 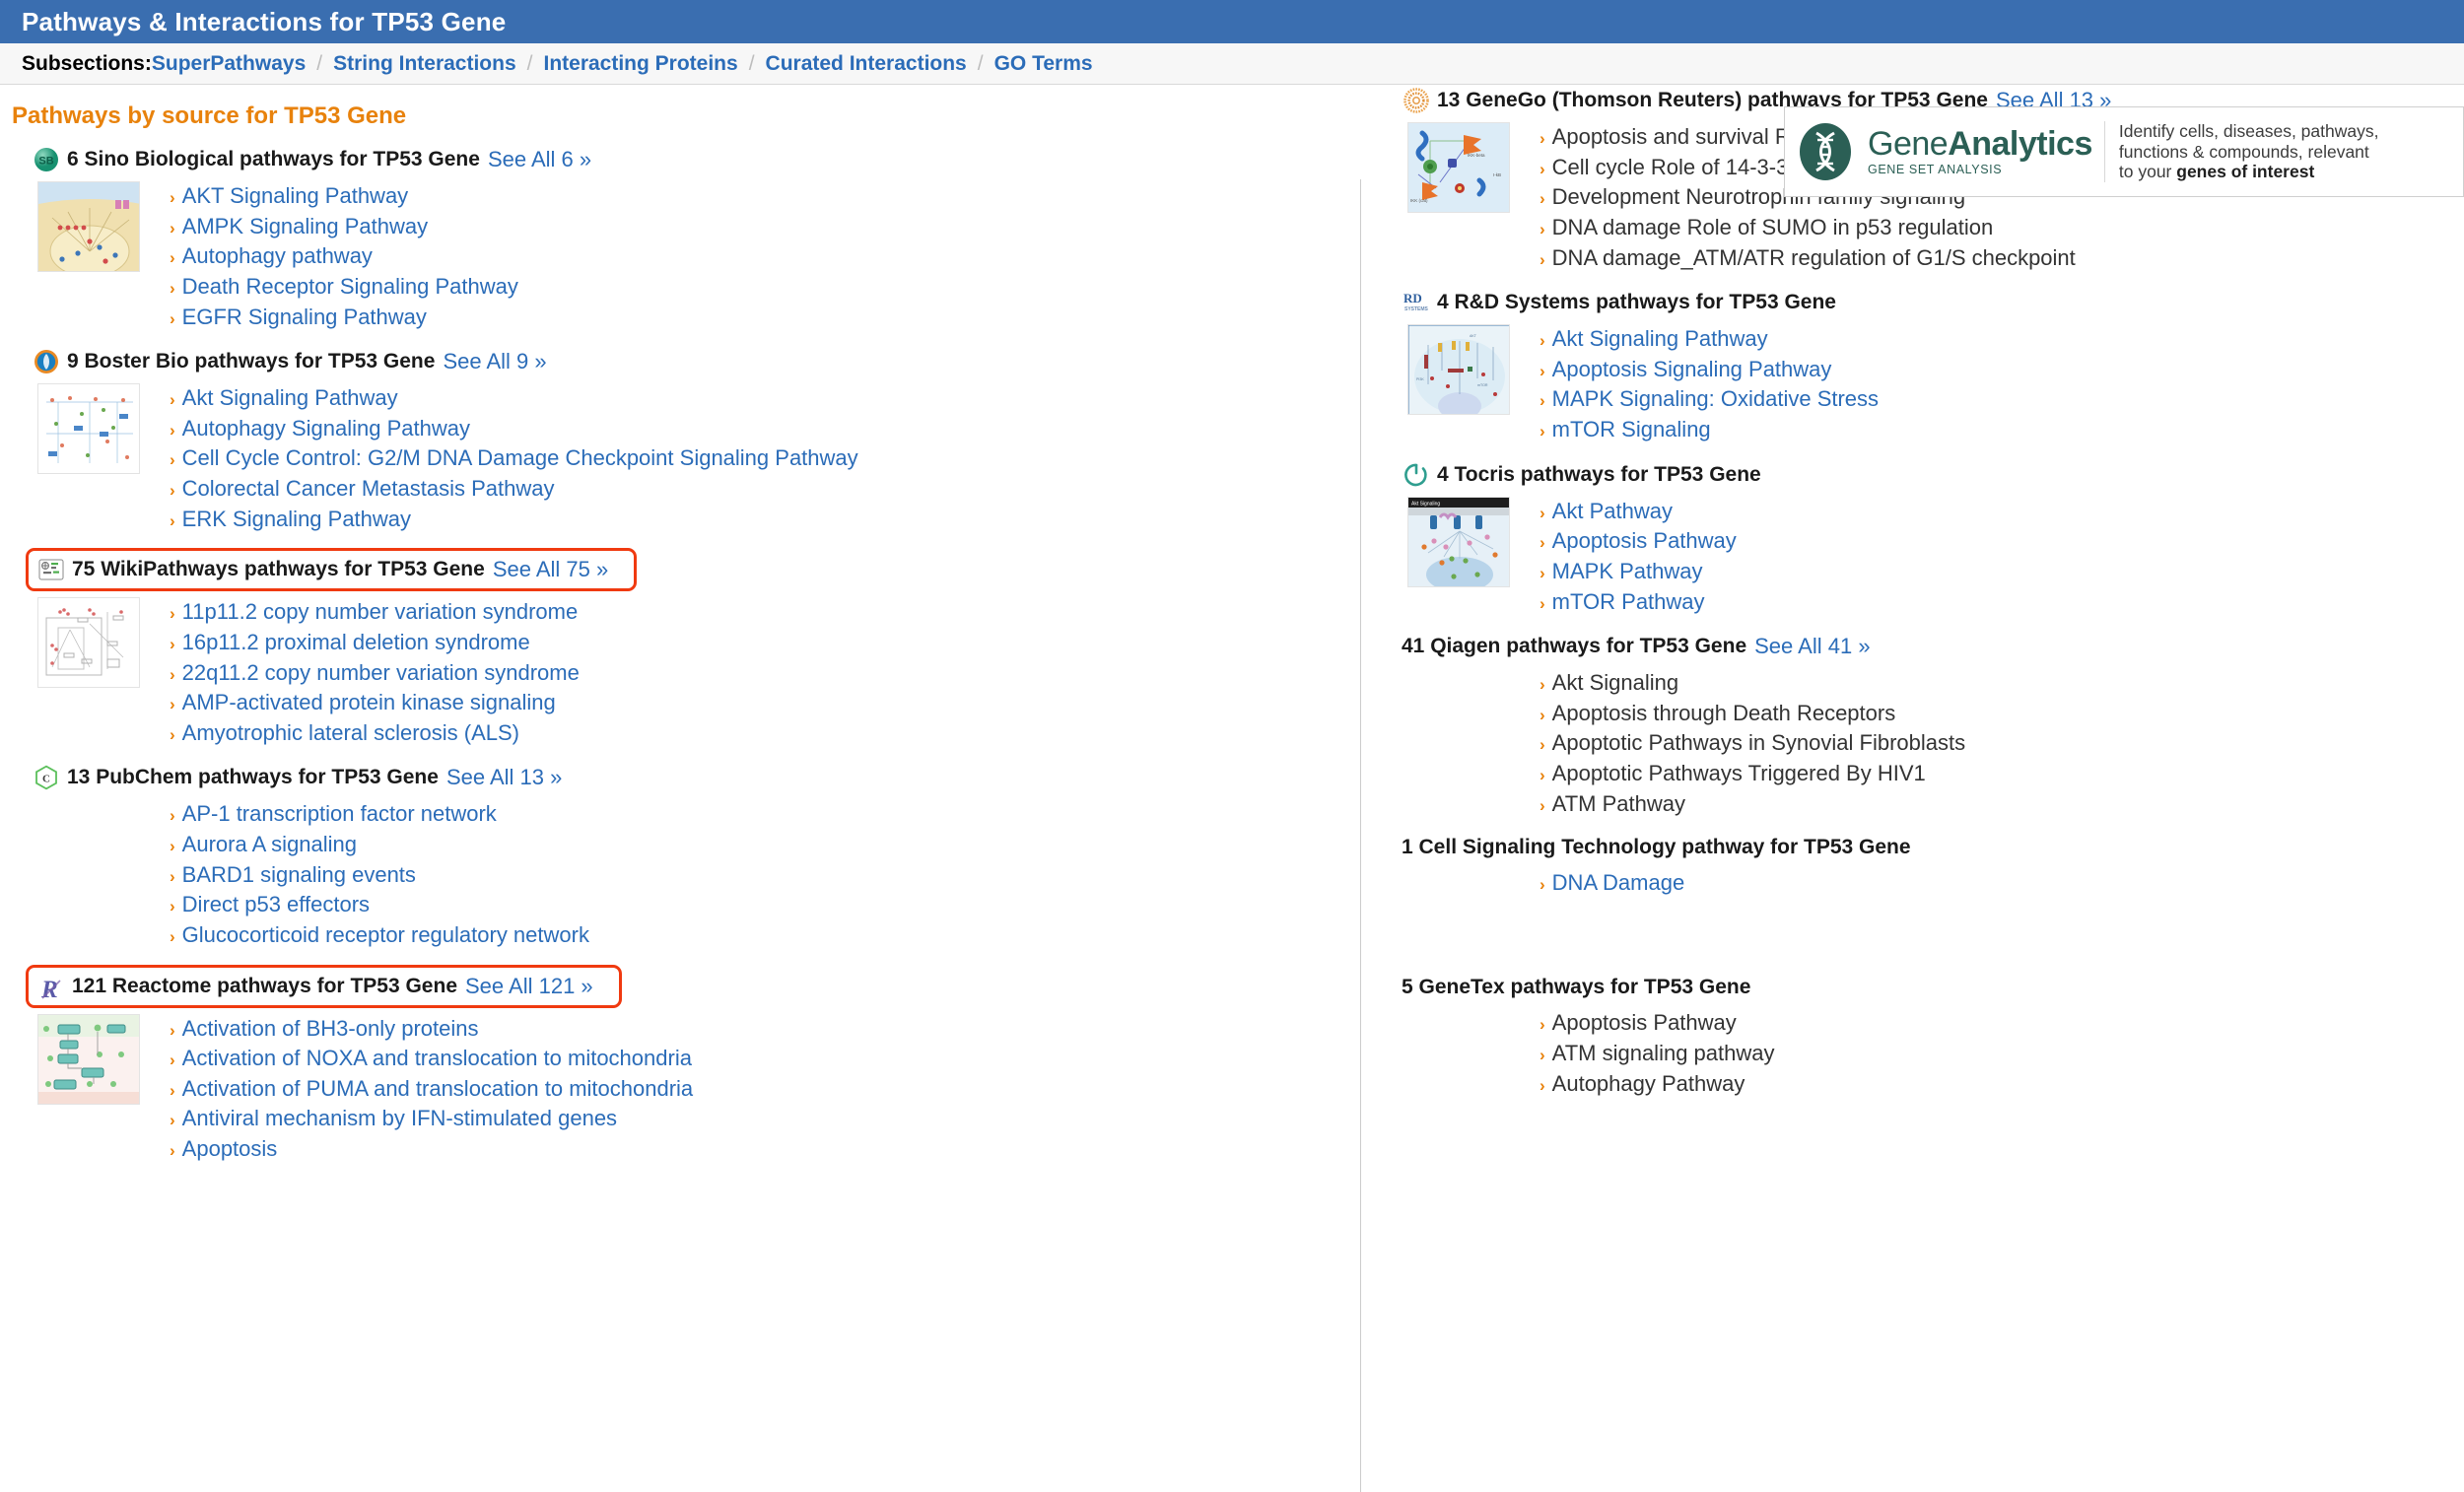 I want to click on pathway-link: Autophagy pathway, so click(x=277, y=256).